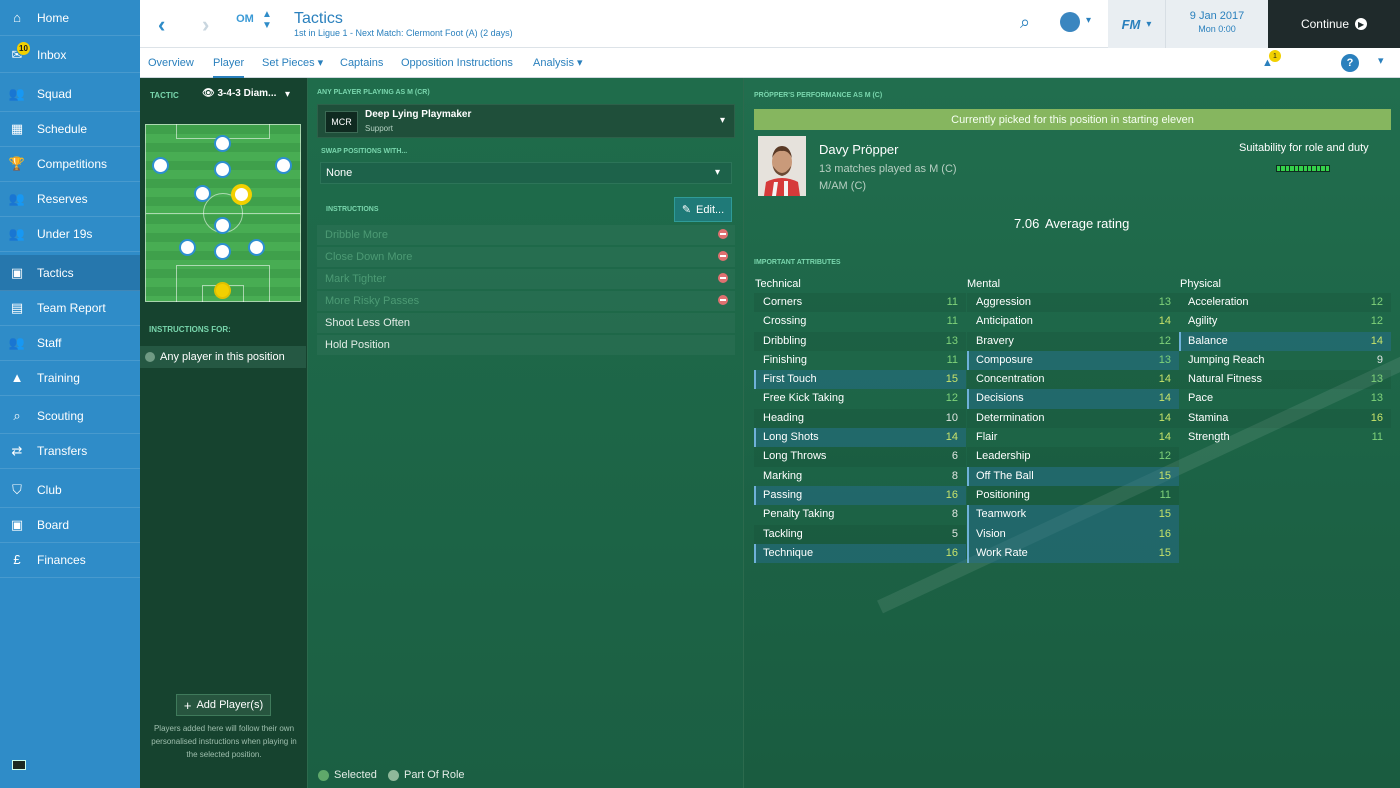  I want to click on sidebar-item-home: ⌂ Home, so click(70, 18).